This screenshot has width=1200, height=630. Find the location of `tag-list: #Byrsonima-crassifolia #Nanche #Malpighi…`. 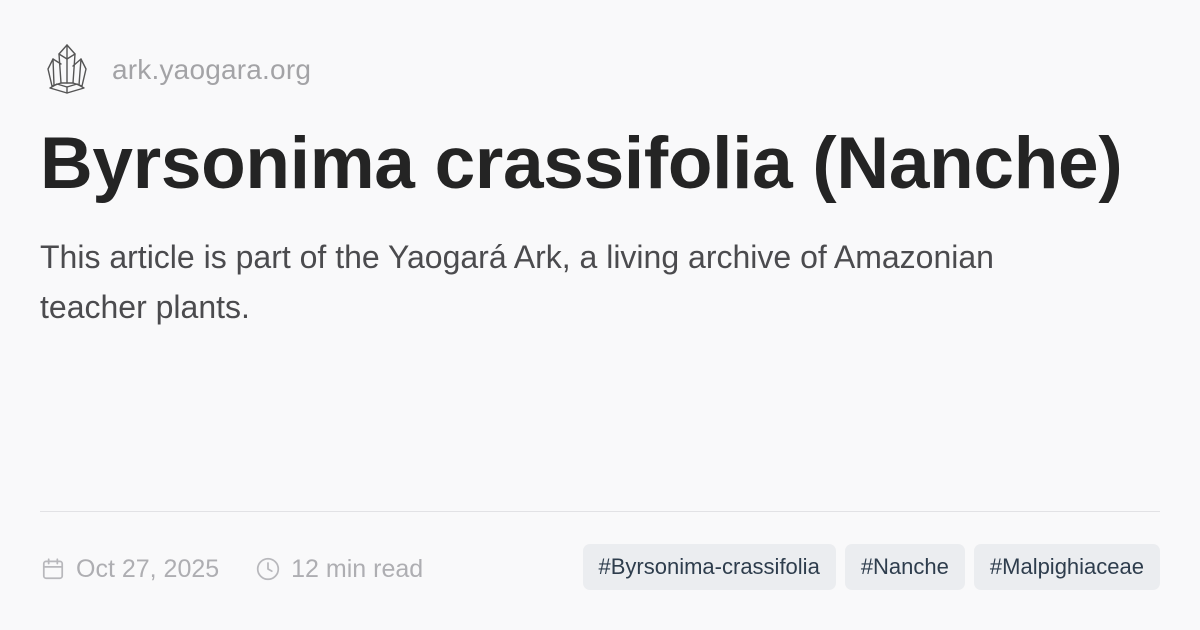

tag-list: #Byrsonima-crassifolia #Nanche #Malpighi… is located at coordinates (871, 567).